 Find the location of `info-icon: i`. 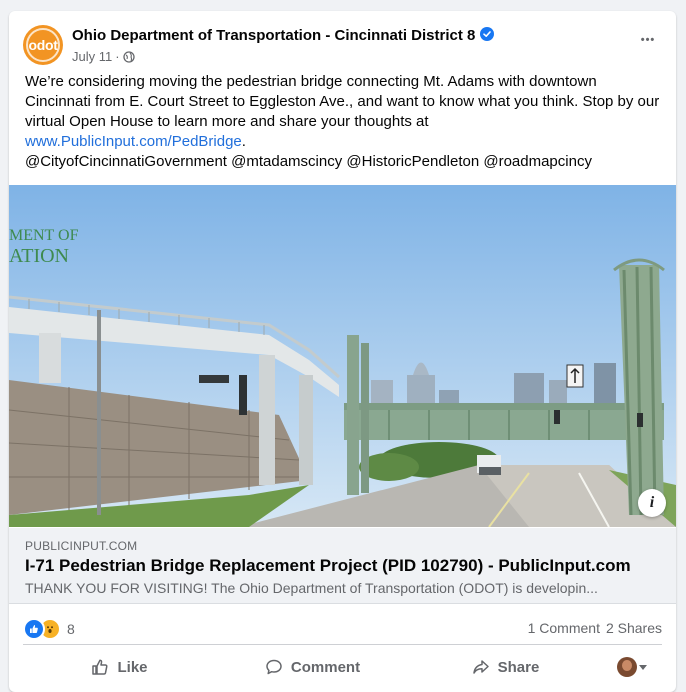

info-icon: i is located at coordinates (652, 502).